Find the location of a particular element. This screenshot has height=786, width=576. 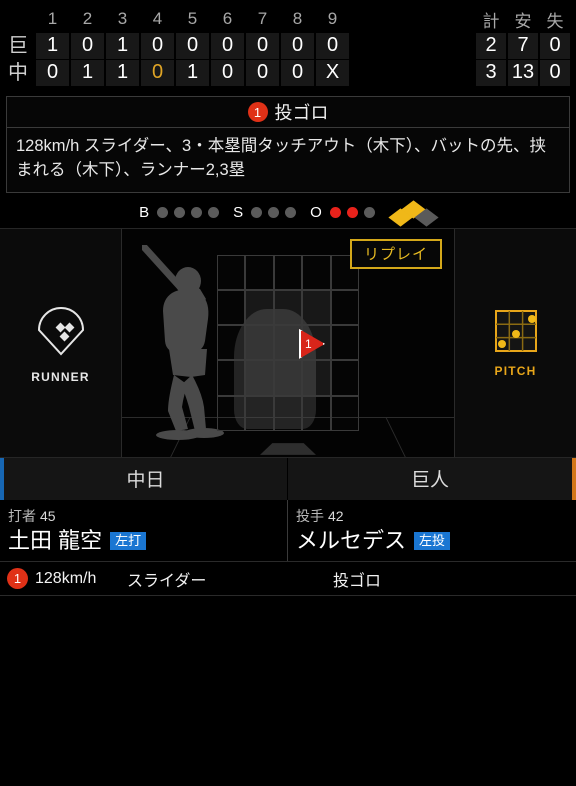

base-runner-diamond is located at coordinates (413, 213).